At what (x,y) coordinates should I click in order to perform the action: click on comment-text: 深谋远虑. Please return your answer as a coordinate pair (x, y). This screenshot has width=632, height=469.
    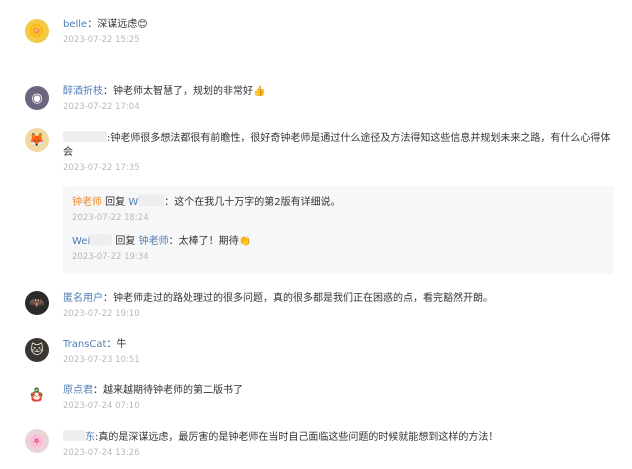
    Looking at the image, I should click on (117, 24).